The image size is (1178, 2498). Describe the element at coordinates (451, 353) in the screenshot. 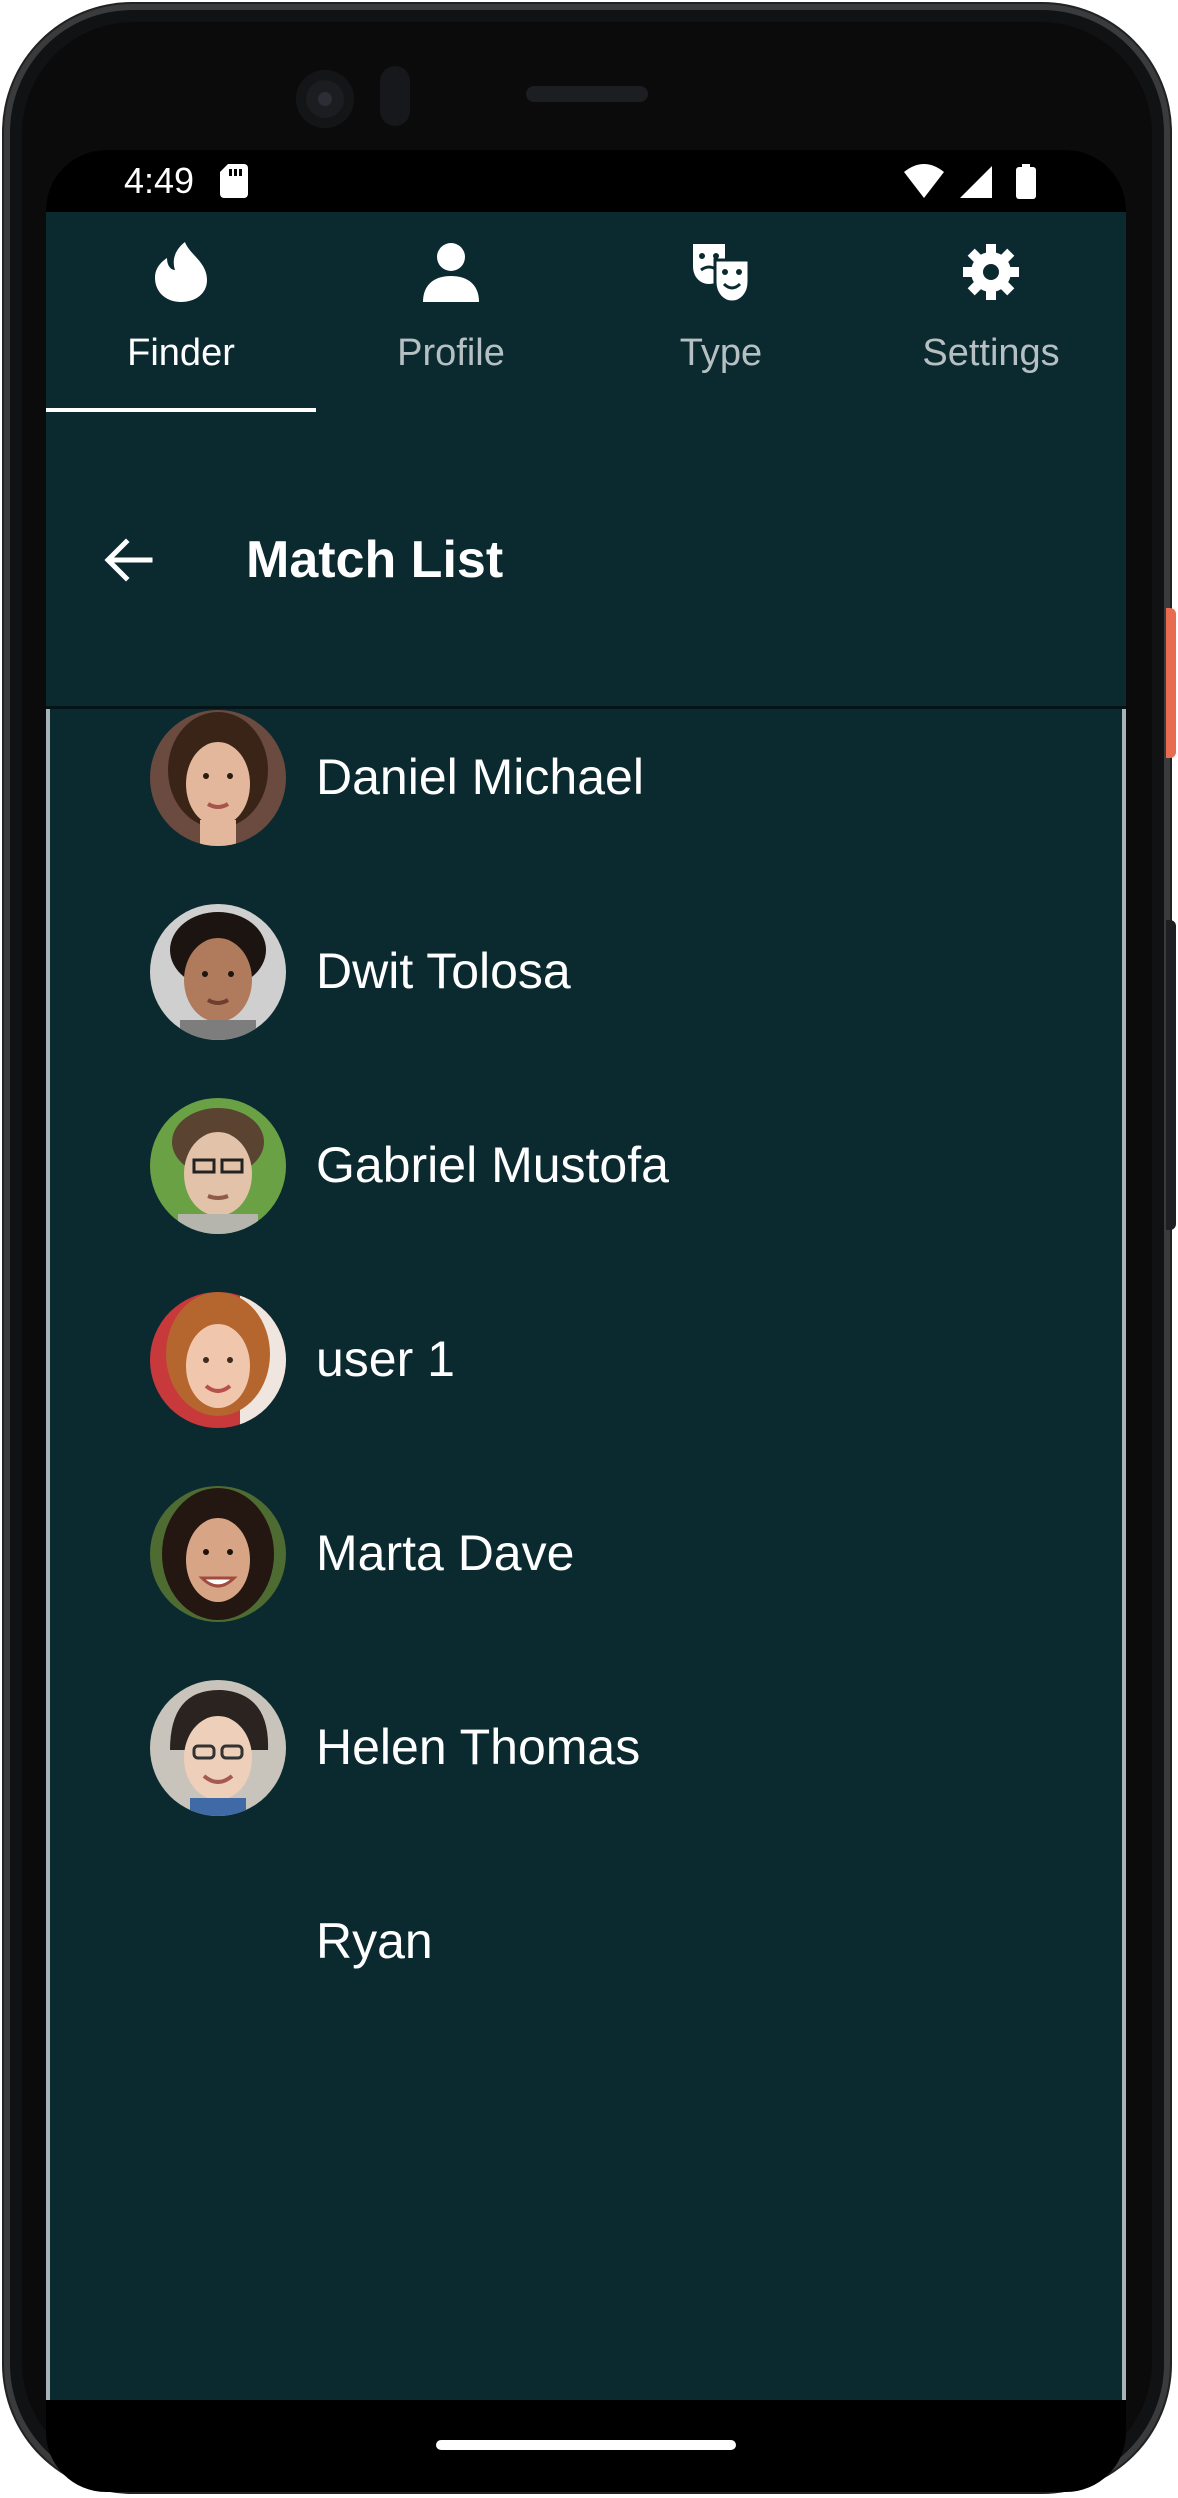

I see `tab-label: Profile` at that location.